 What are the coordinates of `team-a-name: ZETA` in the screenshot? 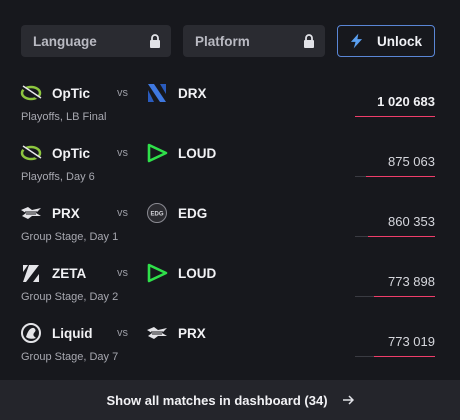 It's located at (69, 273).